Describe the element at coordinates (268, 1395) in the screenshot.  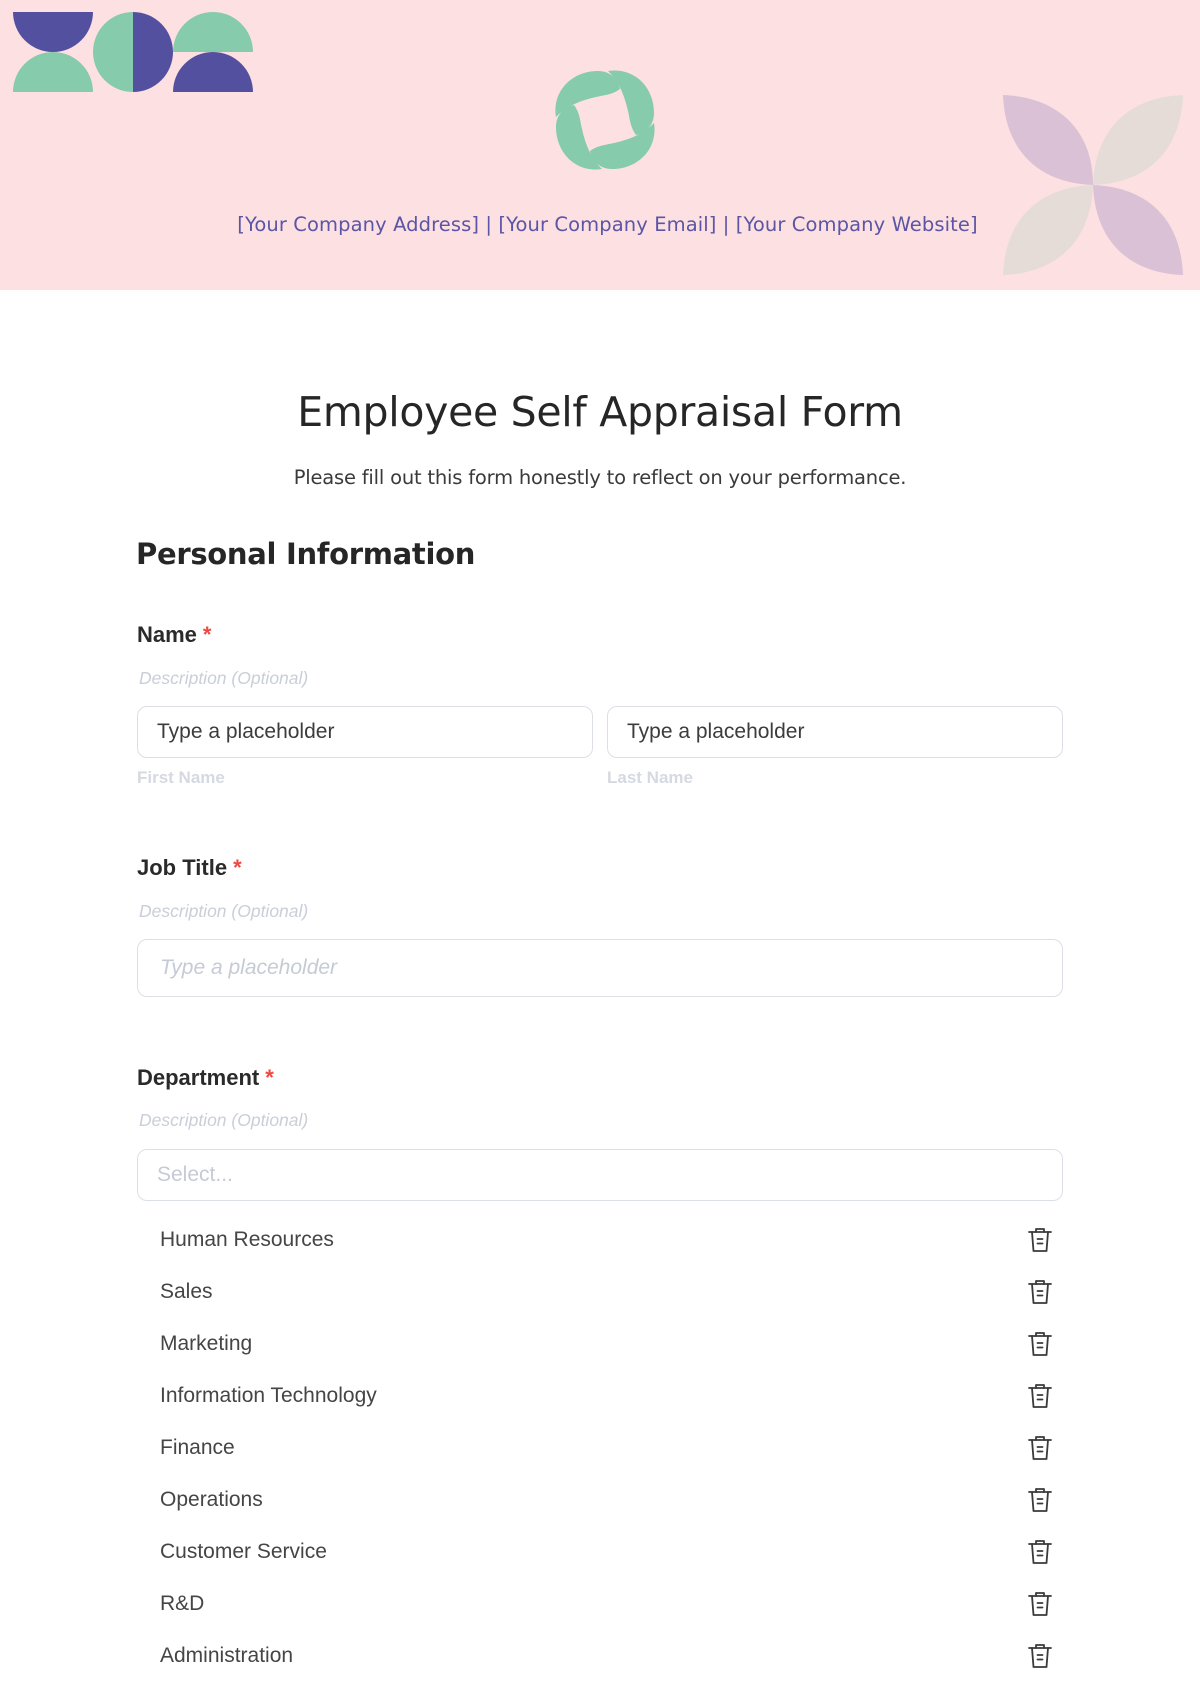
I see `option-label: Information Technology` at that location.